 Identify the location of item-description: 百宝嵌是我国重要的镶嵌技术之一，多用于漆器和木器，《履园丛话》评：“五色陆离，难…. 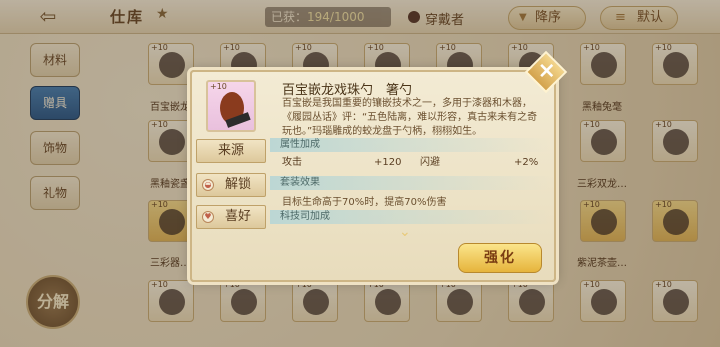
(410, 117).